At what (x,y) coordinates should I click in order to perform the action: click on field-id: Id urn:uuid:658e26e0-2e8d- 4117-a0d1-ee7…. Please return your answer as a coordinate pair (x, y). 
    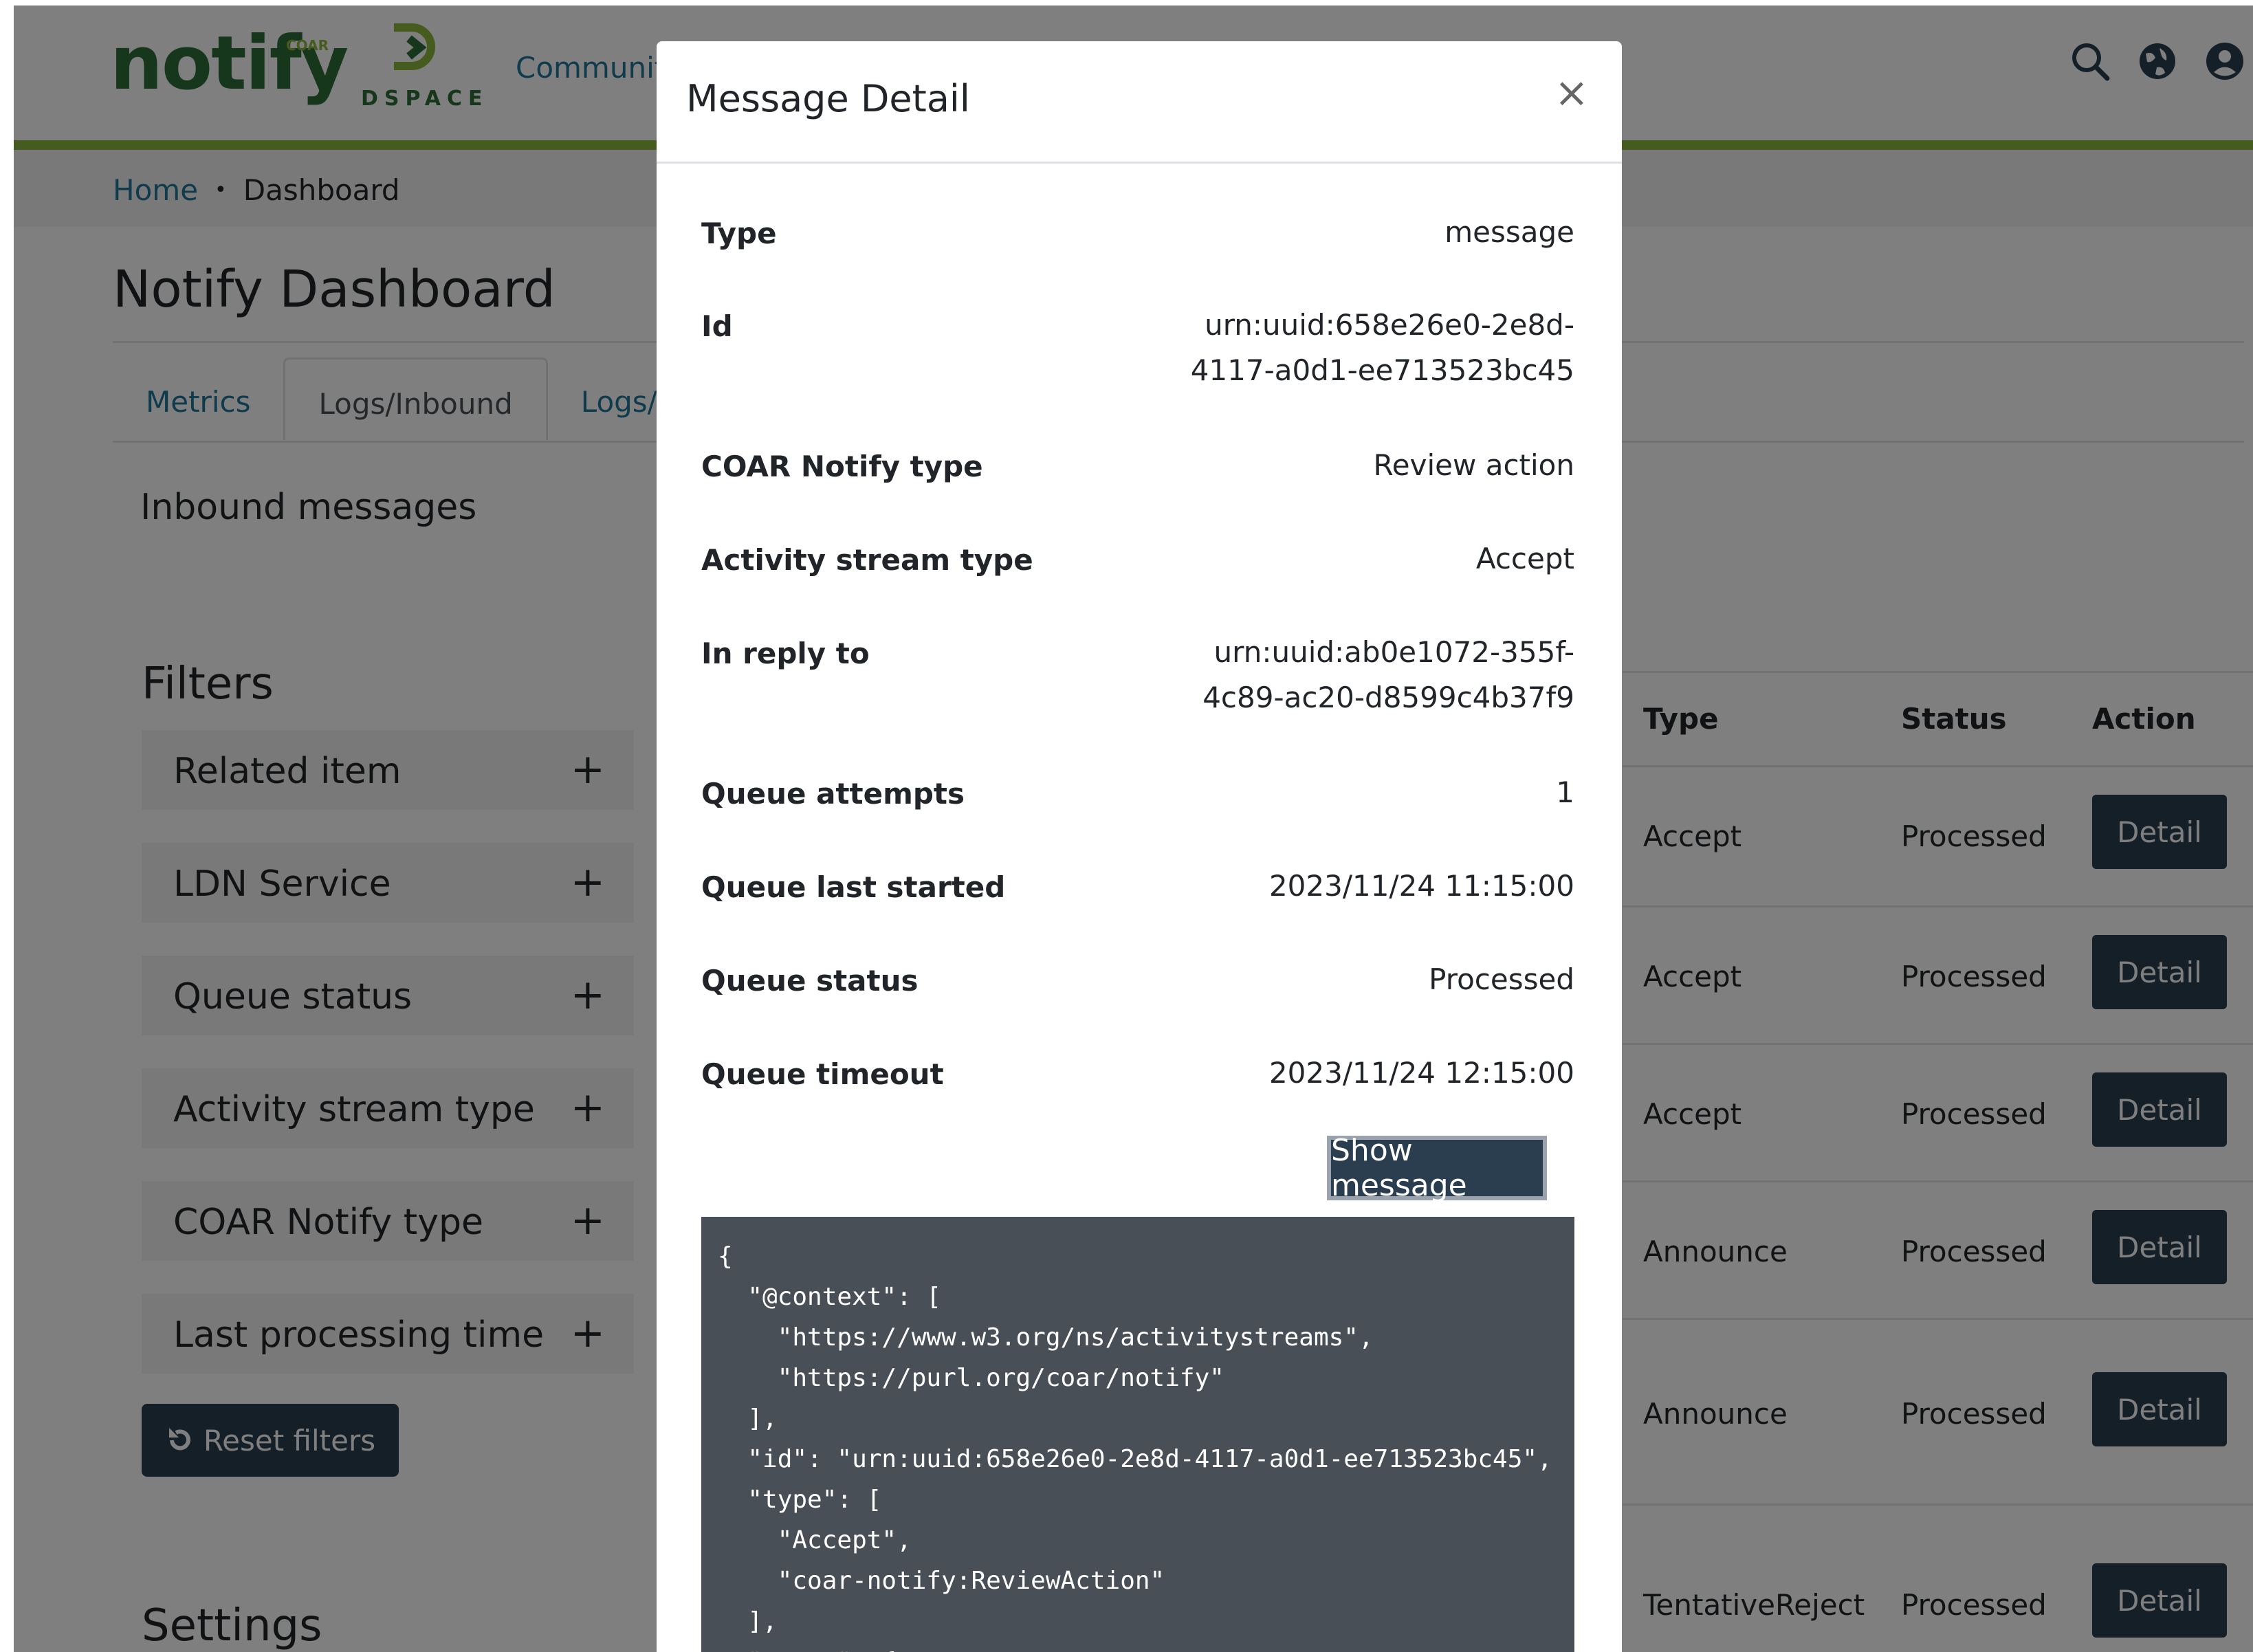
    Looking at the image, I should click on (1138, 357).